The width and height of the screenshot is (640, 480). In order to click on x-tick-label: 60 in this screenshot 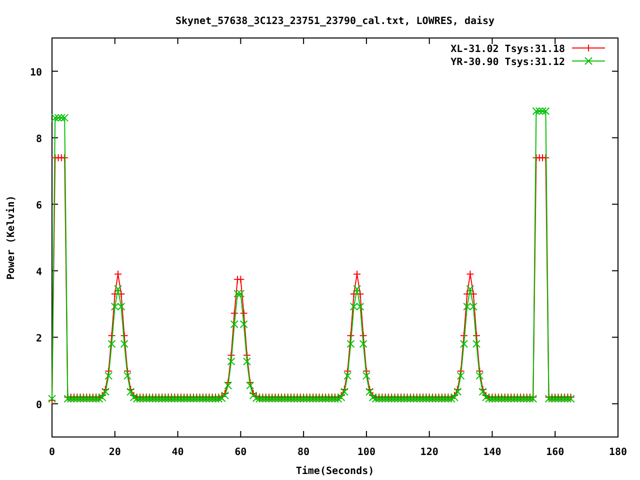, I will do `click(240, 452)`.